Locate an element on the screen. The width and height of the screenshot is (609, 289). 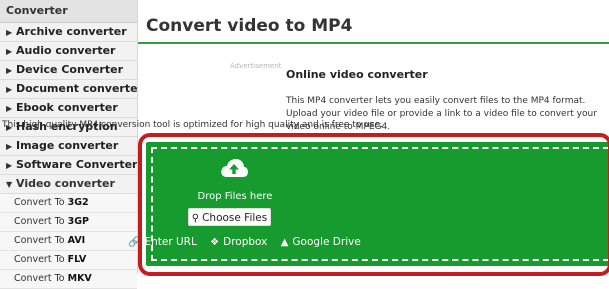
caret-down-icon: ▼ is located at coordinates (9, 184).